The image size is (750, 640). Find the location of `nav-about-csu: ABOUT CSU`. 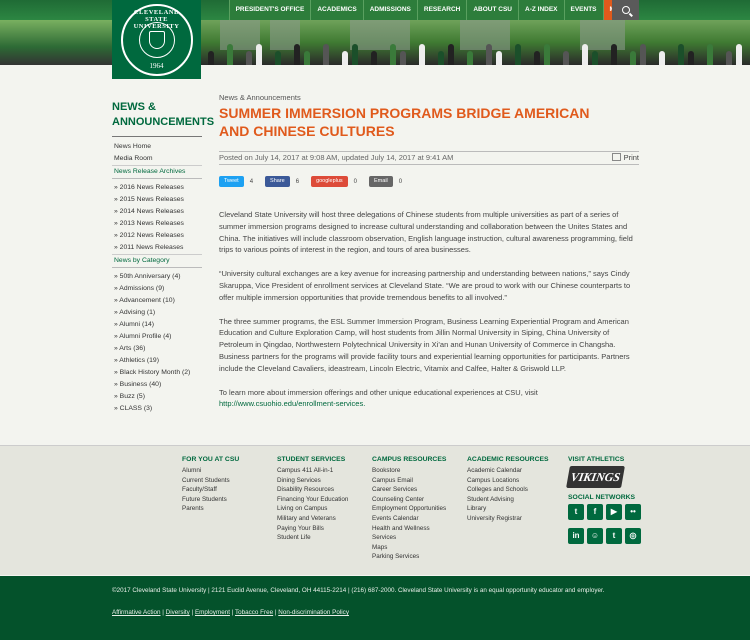

nav-about-csu: ABOUT CSU is located at coordinates (492, 10).